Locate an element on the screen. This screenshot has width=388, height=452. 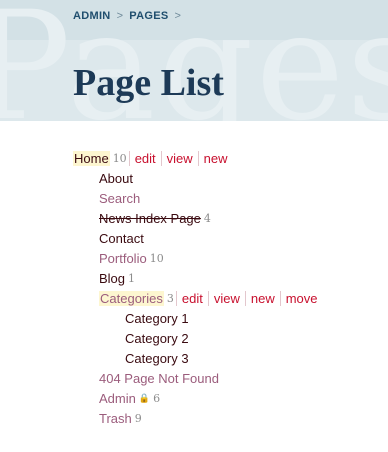
tree-row: Categories 3 edit view new move is located at coordinates (223, 298).